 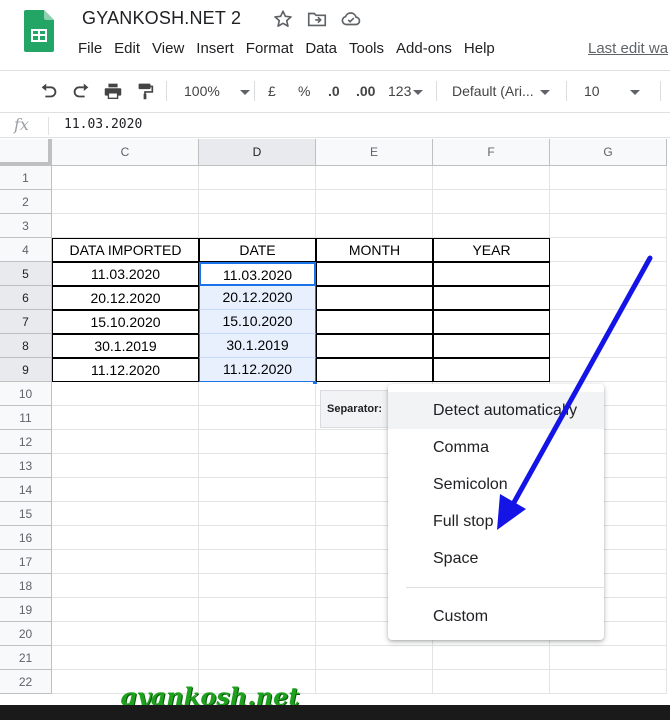 I want to click on row-header: 7, so click(x=26, y=322).